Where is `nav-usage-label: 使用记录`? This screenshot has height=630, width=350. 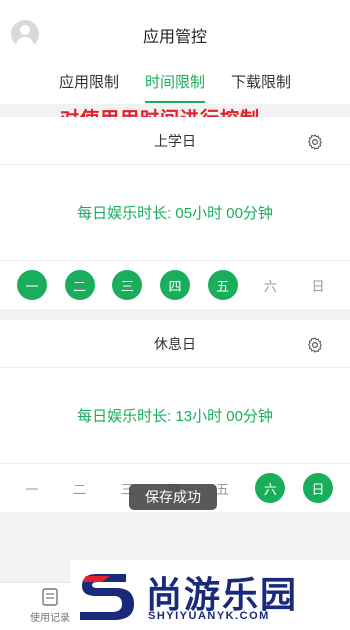 nav-usage-label: 使用记录 is located at coordinates (50, 618).